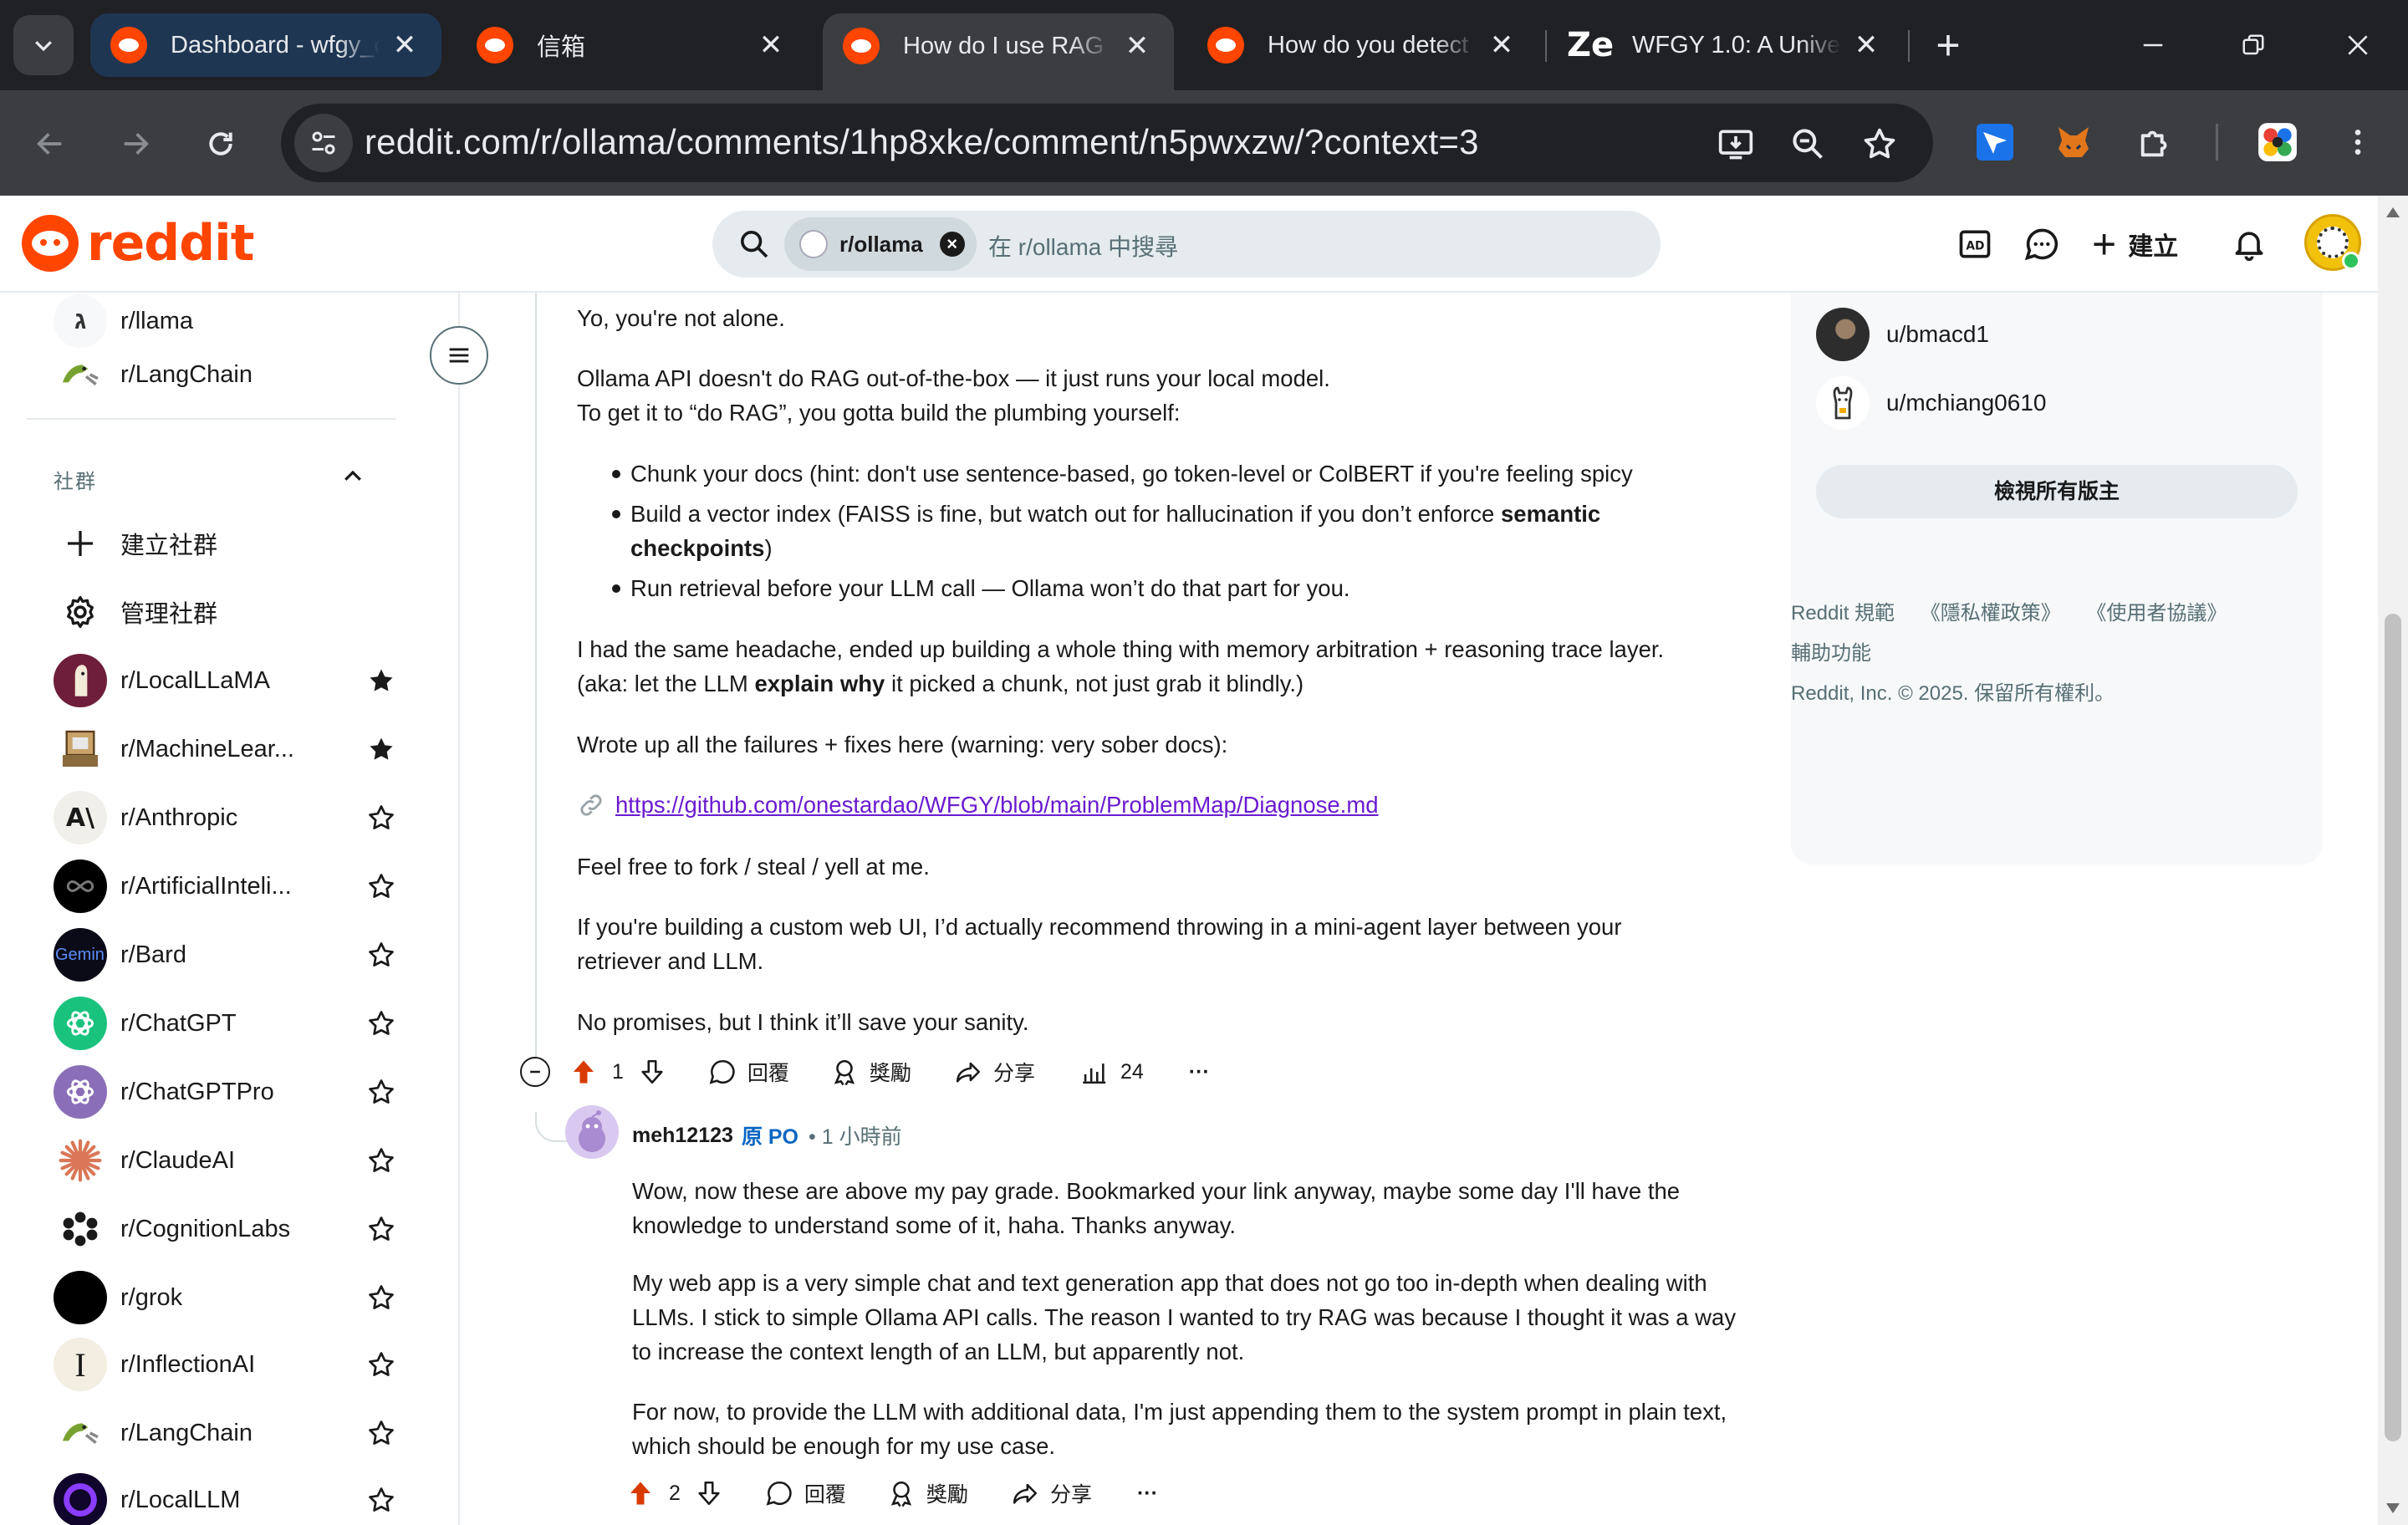 The image size is (2408, 1525). I want to click on tab-search-button, so click(43, 45).